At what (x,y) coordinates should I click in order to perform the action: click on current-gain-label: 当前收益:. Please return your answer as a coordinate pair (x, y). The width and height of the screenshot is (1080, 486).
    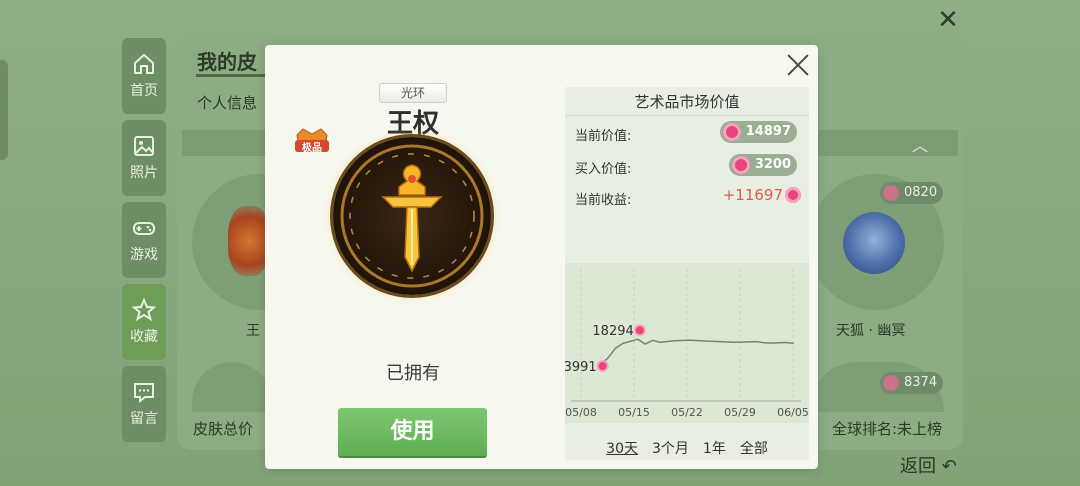
    Looking at the image, I should click on (603, 200).